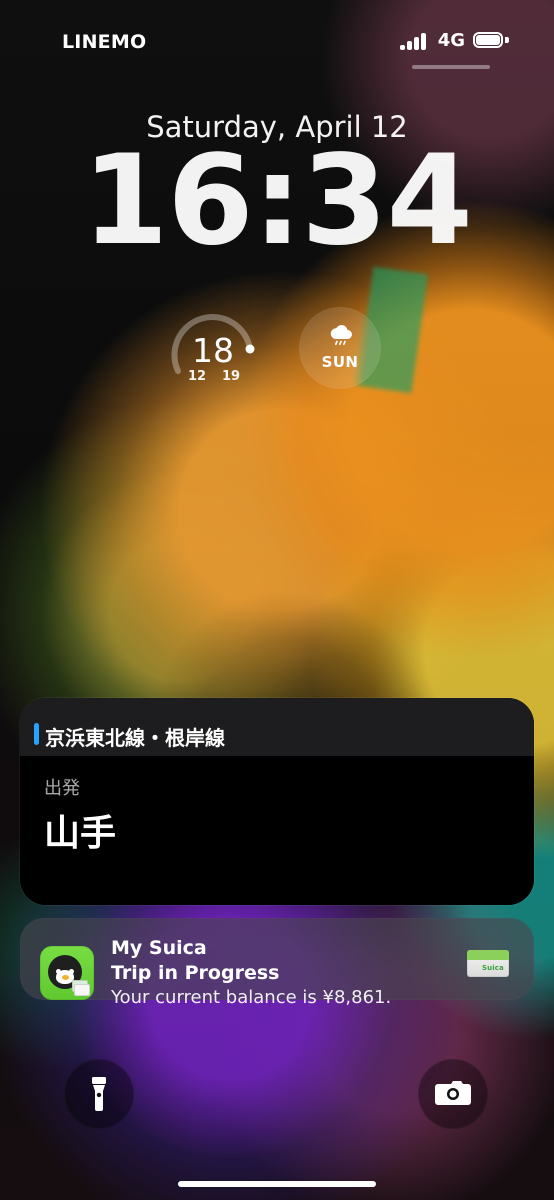 The width and height of the screenshot is (554, 1200). What do you see at coordinates (62, 788) in the screenshot?
I see `departure-label: 出発` at bounding box center [62, 788].